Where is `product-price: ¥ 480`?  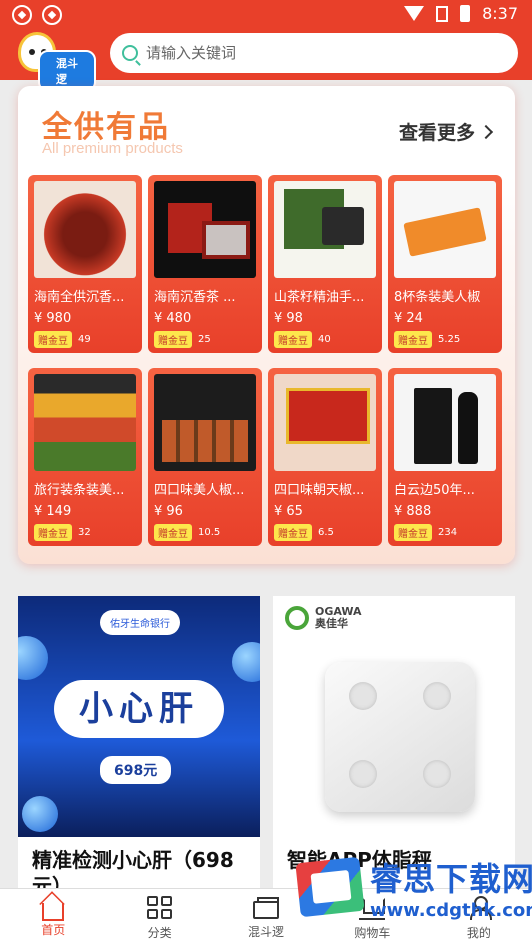 product-price: ¥ 480 is located at coordinates (173, 318).